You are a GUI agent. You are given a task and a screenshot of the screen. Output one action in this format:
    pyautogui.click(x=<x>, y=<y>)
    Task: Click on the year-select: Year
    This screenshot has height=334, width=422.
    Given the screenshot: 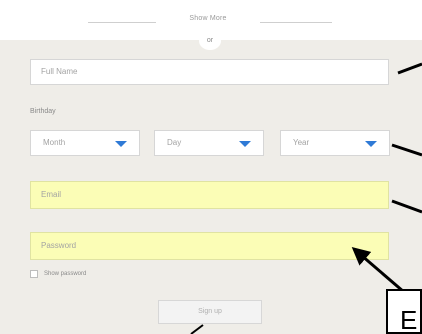 What is the action you would take?
    pyautogui.click(x=335, y=143)
    